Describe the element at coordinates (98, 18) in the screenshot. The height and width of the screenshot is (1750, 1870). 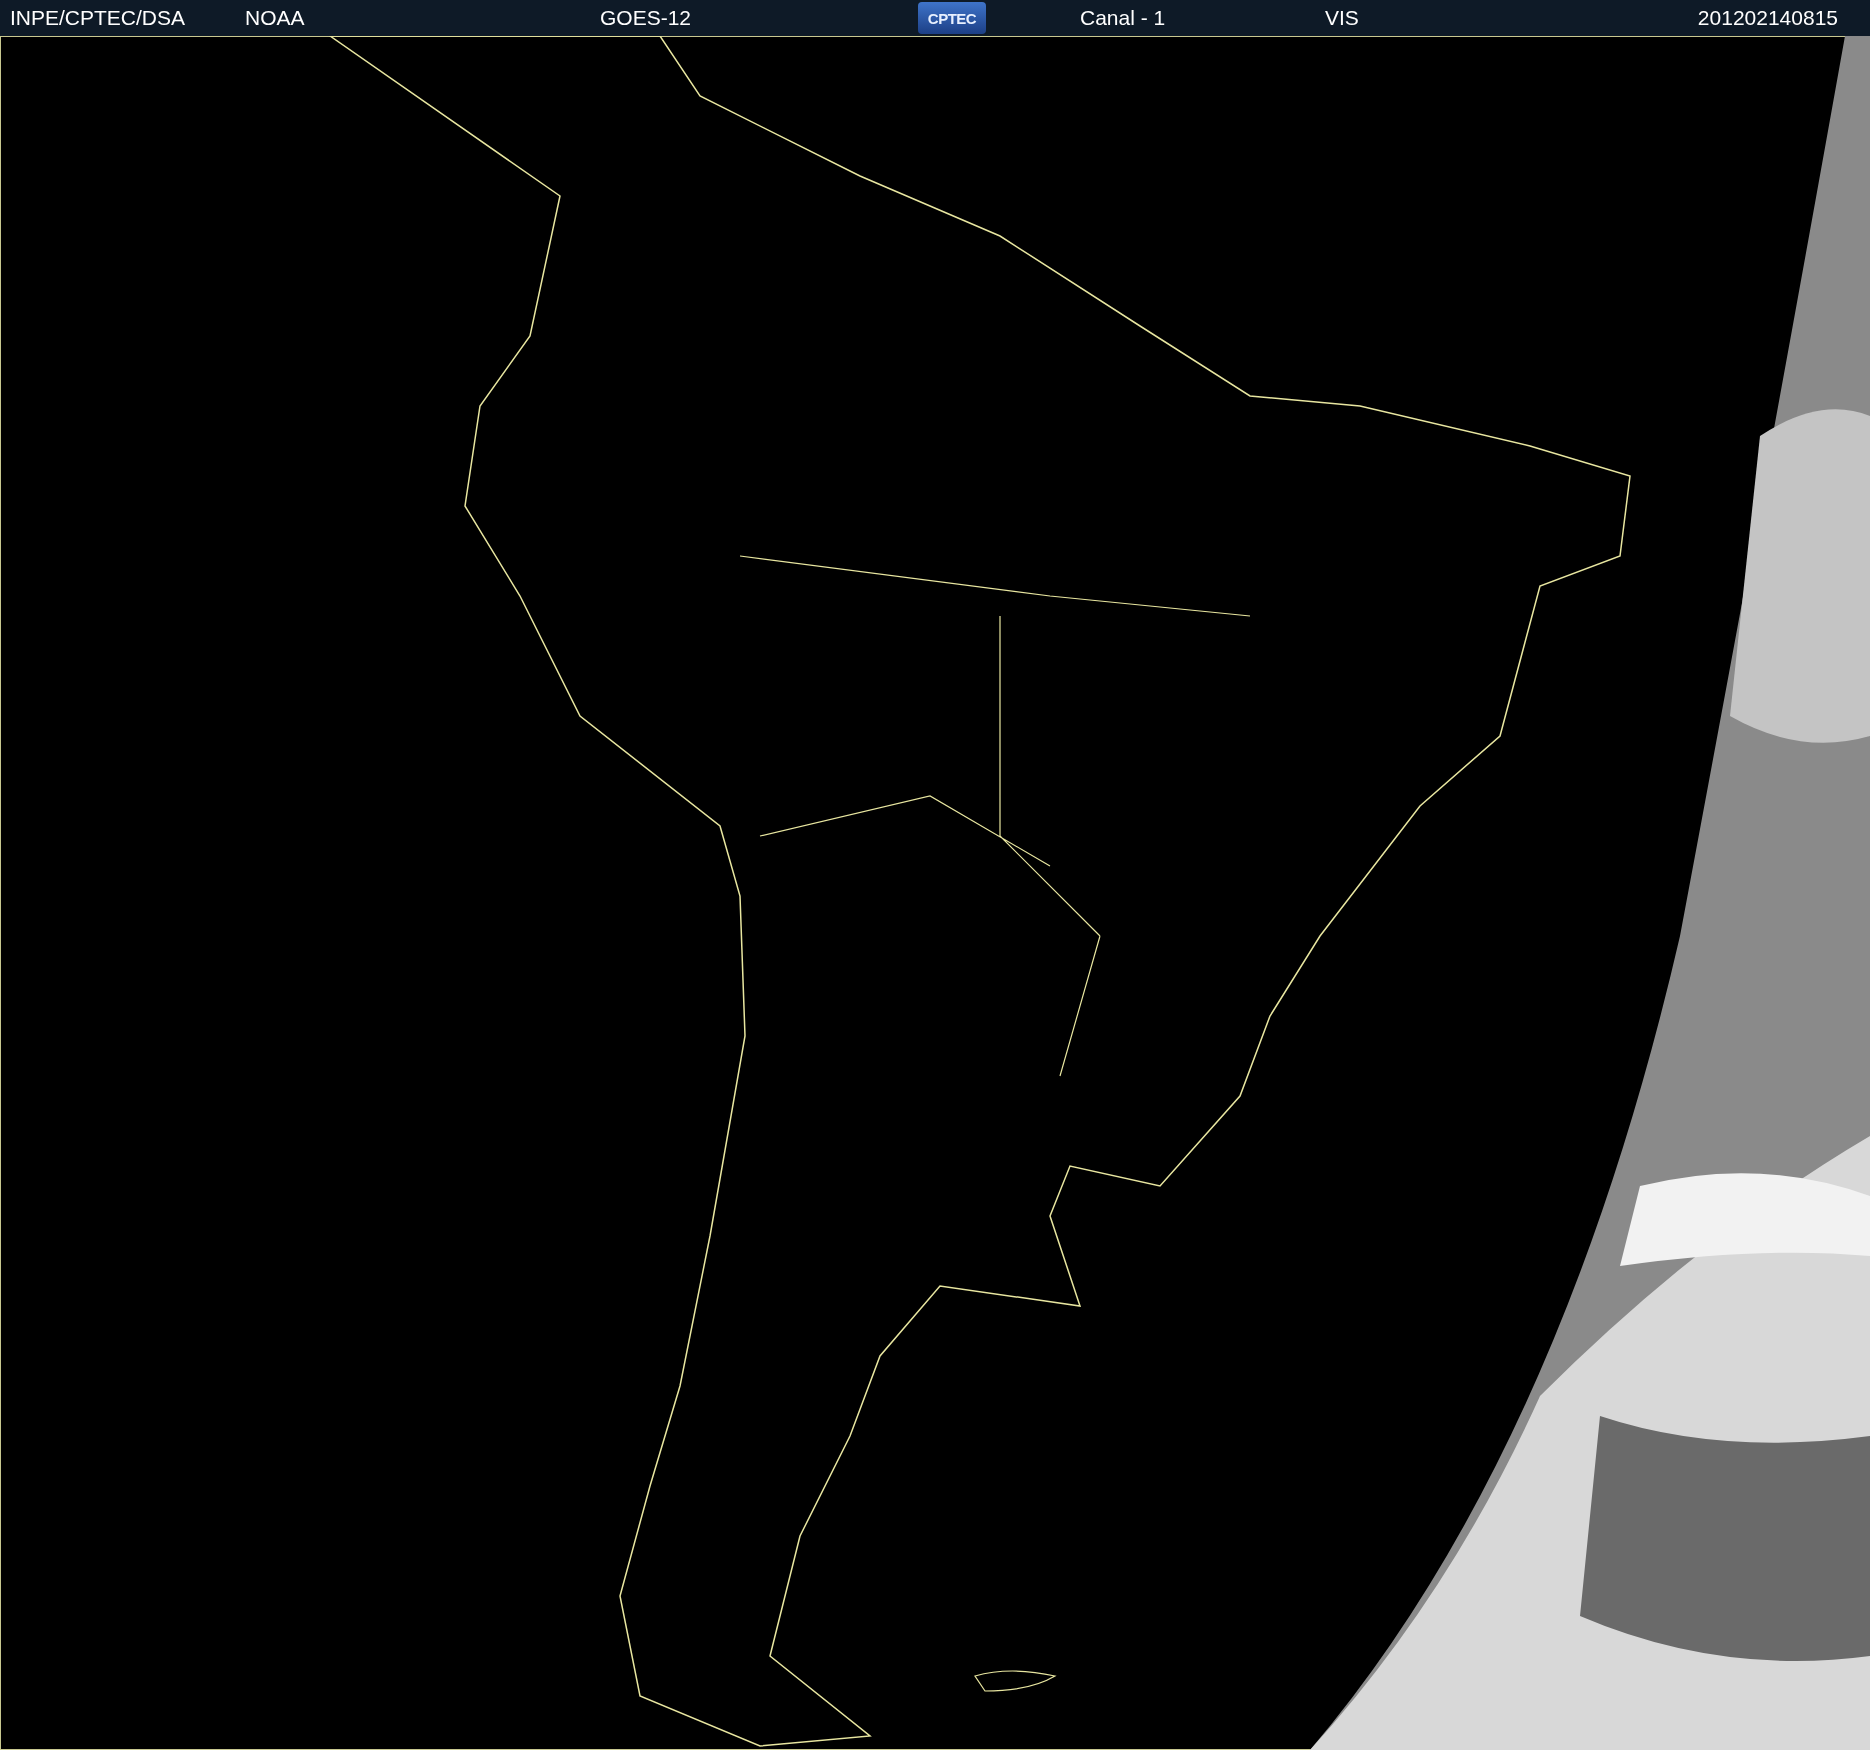
I see `source-label: INPE/CPTEC/DSA` at that location.